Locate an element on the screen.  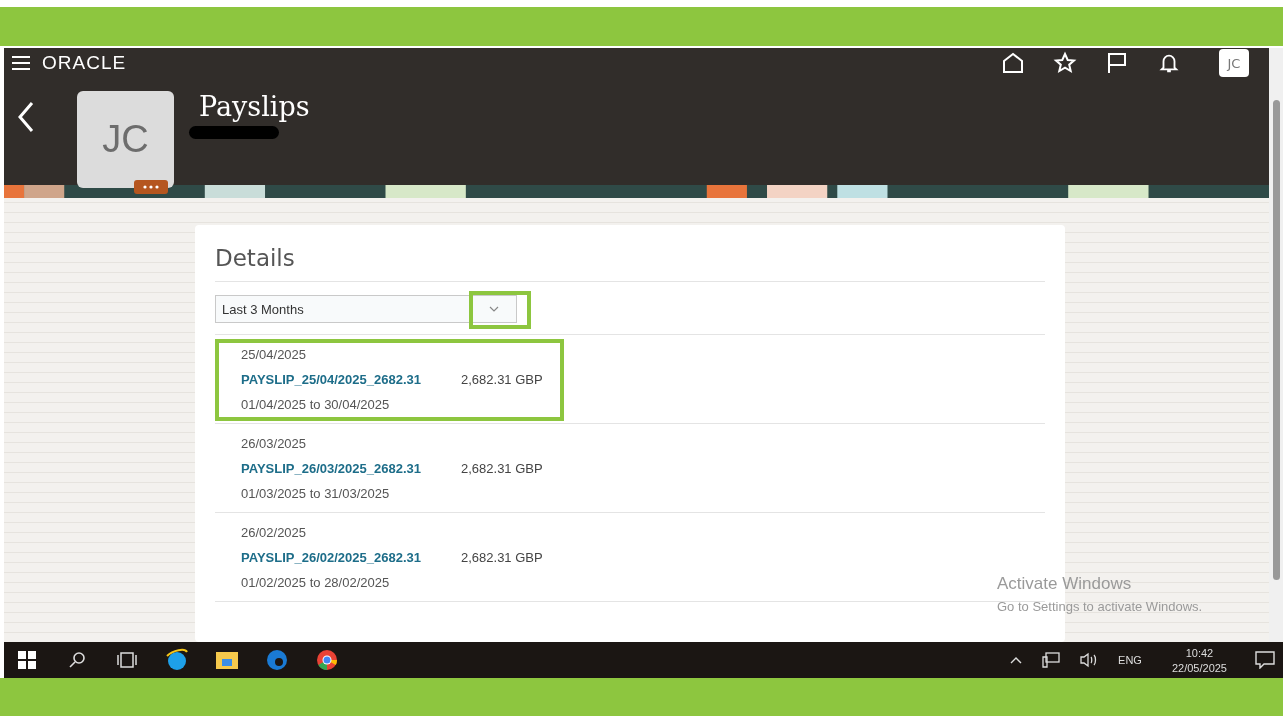
payslip-link: PAYSLIP_25/04/2025_2682.31 is located at coordinates (351, 379).